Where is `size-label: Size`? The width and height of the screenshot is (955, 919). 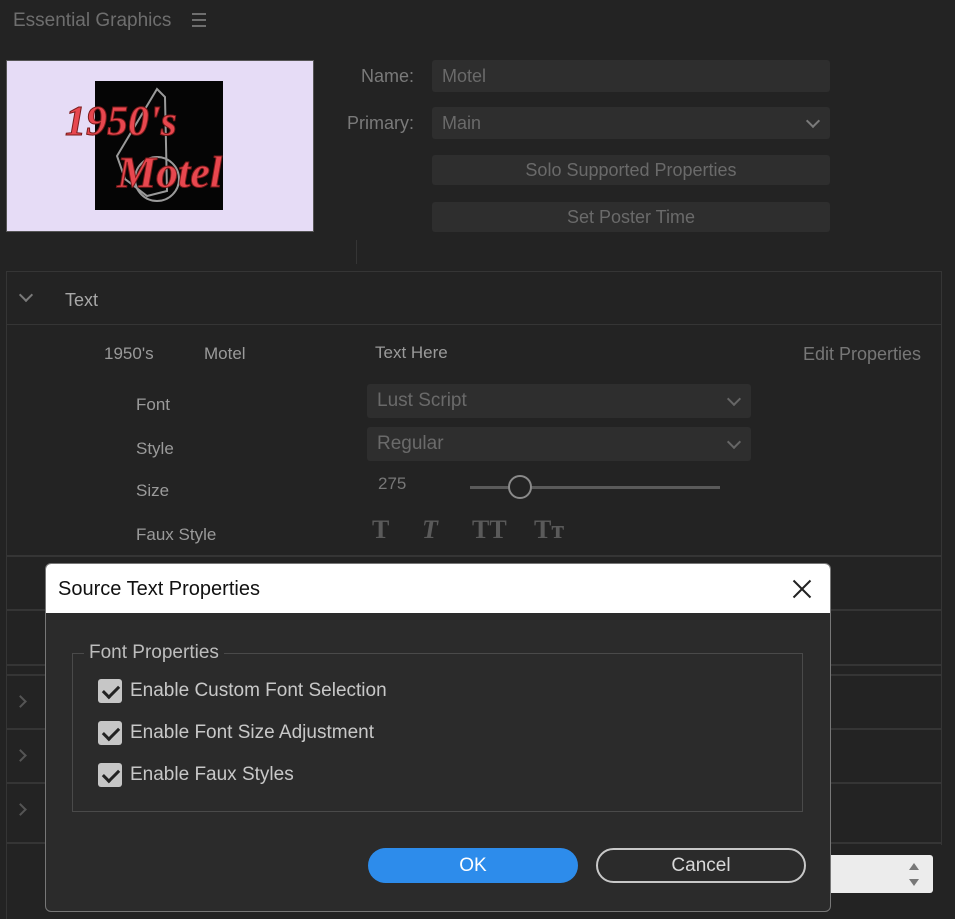 size-label: Size is located at coordinates (153, 490).